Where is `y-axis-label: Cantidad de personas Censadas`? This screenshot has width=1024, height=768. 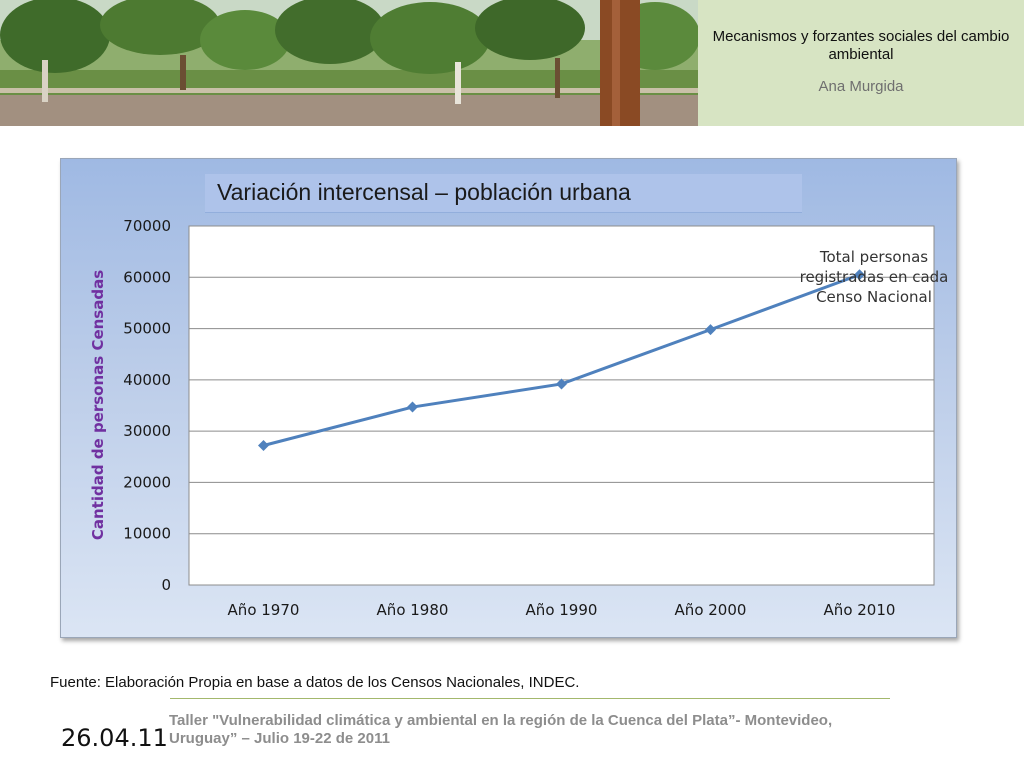 y-axis-label: Cantidad de personas Censadas is located at coordinates (98, 405).